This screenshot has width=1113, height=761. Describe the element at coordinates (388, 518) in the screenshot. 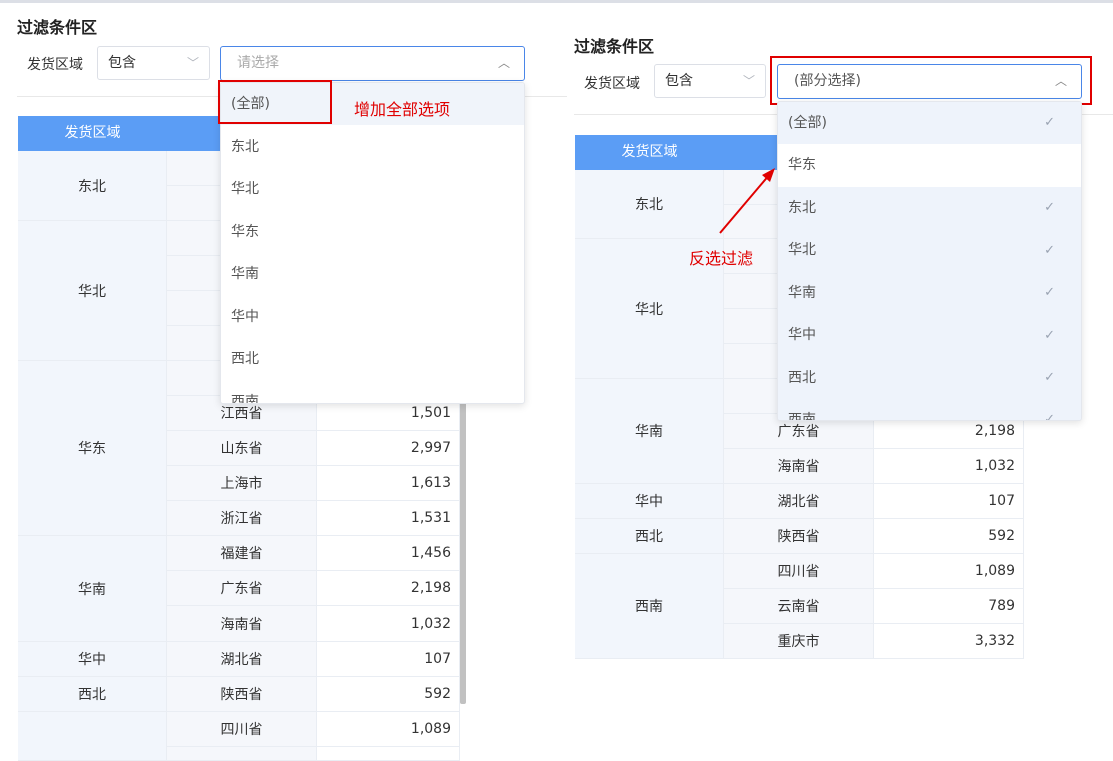

I see `table-cell-value: 1,531` at that location.